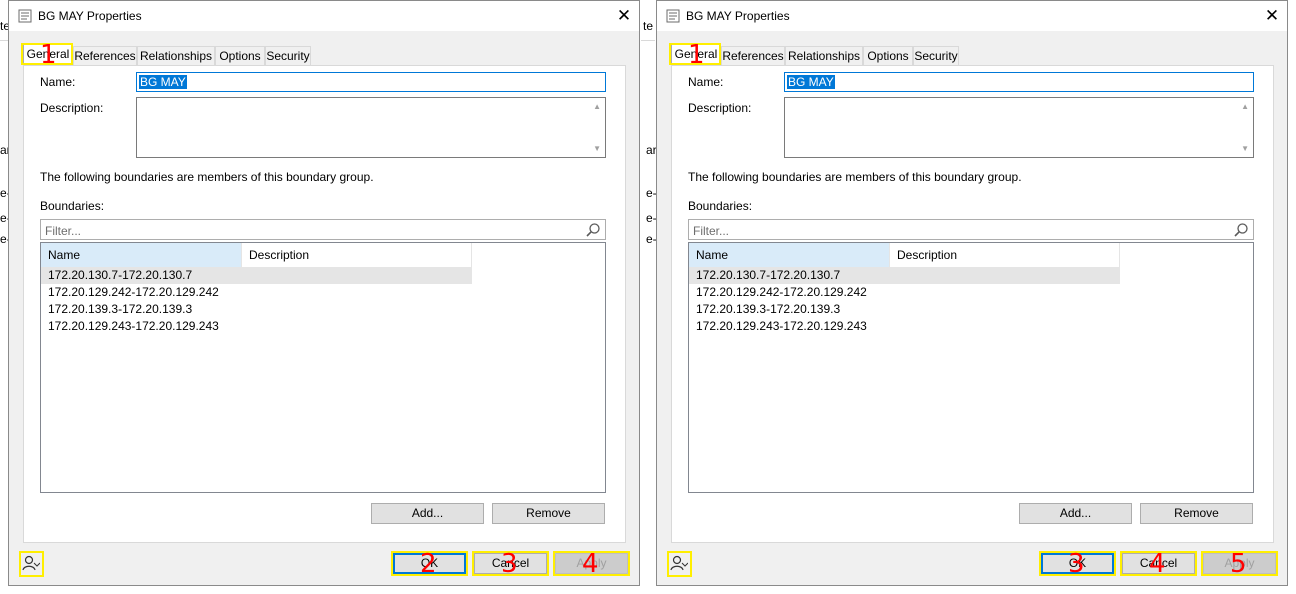  What do you see at coordinates (4, 297) in the screenshot?
I see `background-app-left` at bounding box center [4, 297].